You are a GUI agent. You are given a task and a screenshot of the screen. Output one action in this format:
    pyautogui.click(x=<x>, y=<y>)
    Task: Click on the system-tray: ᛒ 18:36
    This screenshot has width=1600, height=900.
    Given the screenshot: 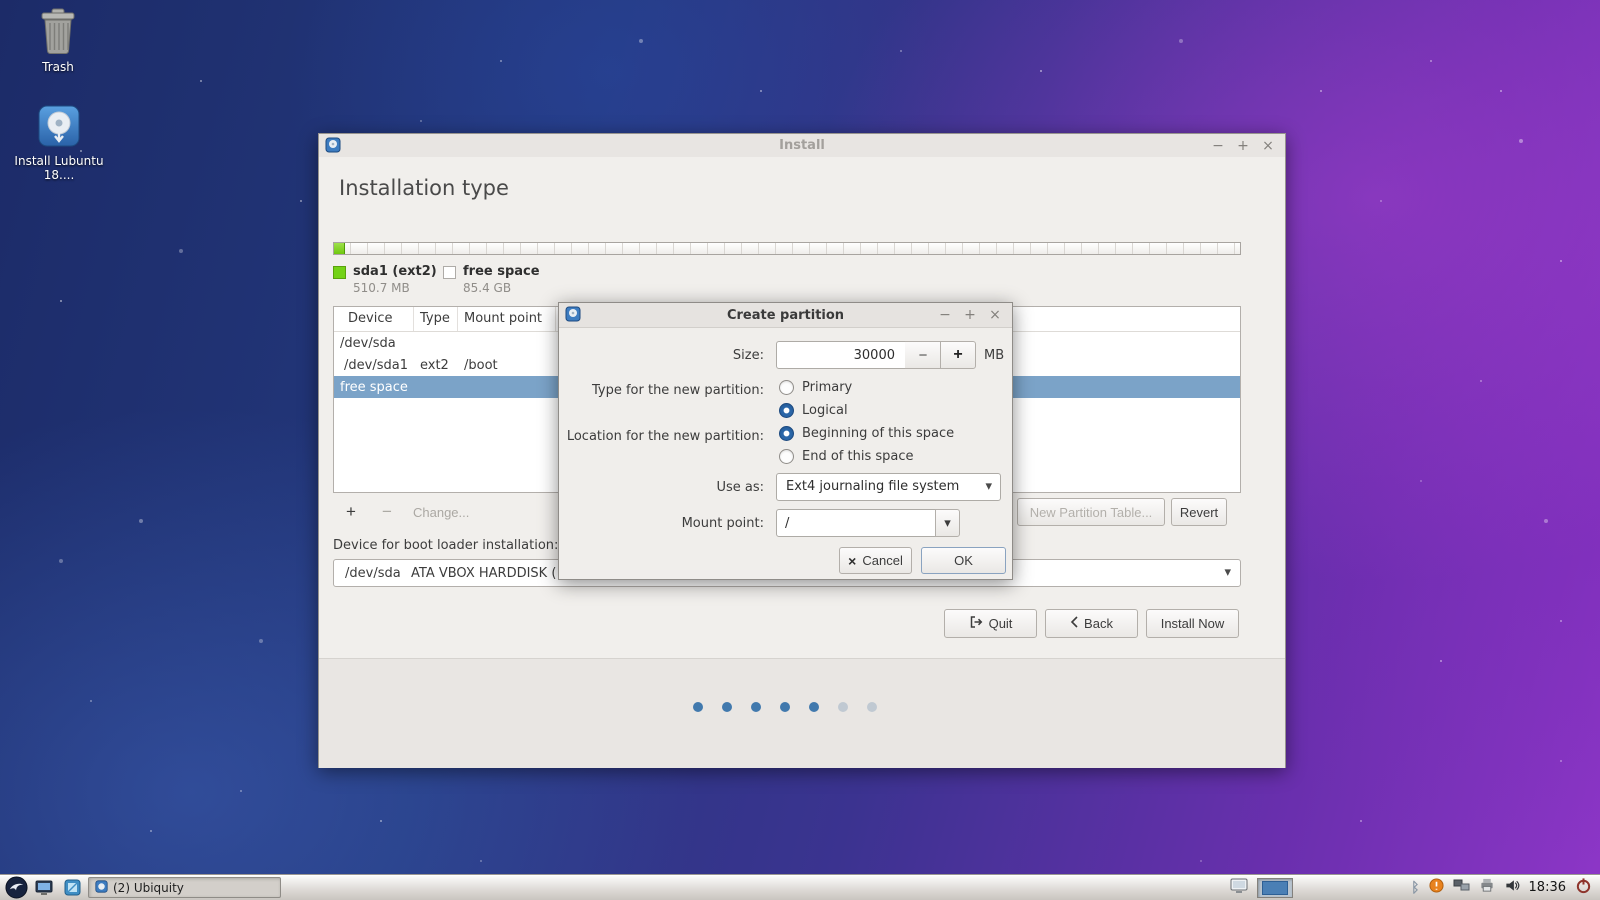 What is the action you would take?
    pyautogui.click(x=1411, y=887)
    